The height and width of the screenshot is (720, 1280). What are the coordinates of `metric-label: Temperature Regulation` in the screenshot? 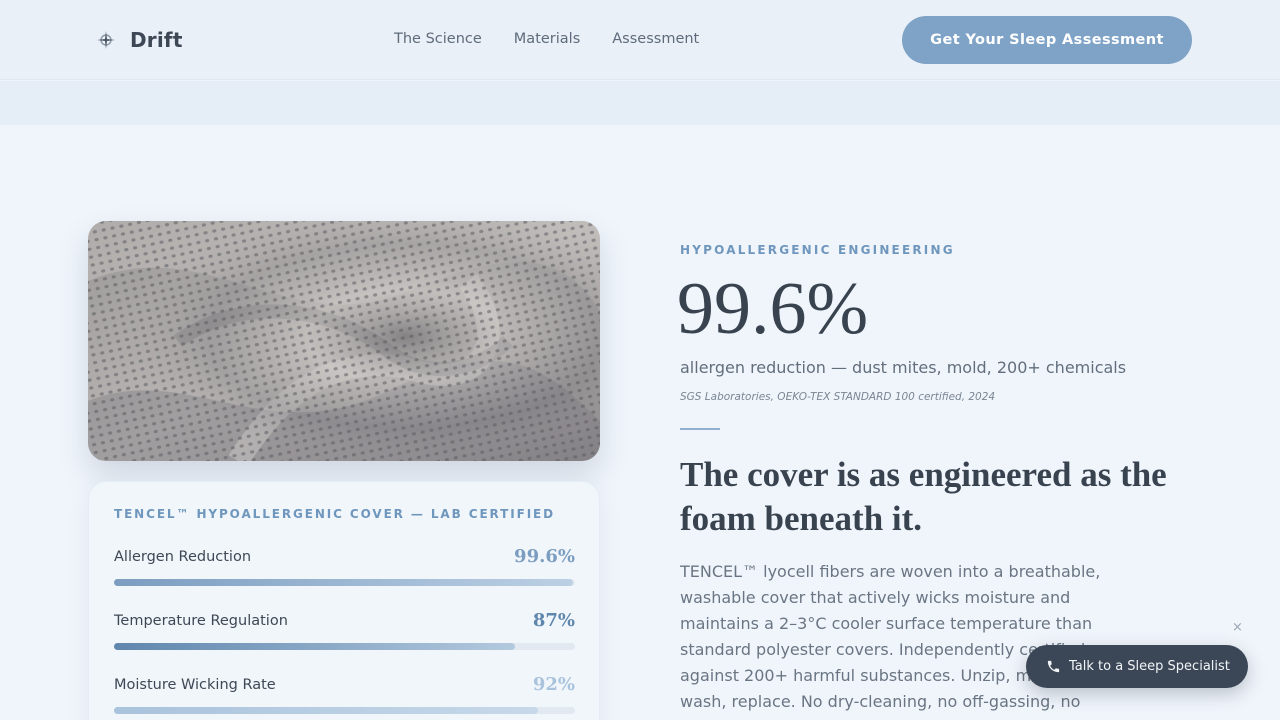 It's located at (201, 621).